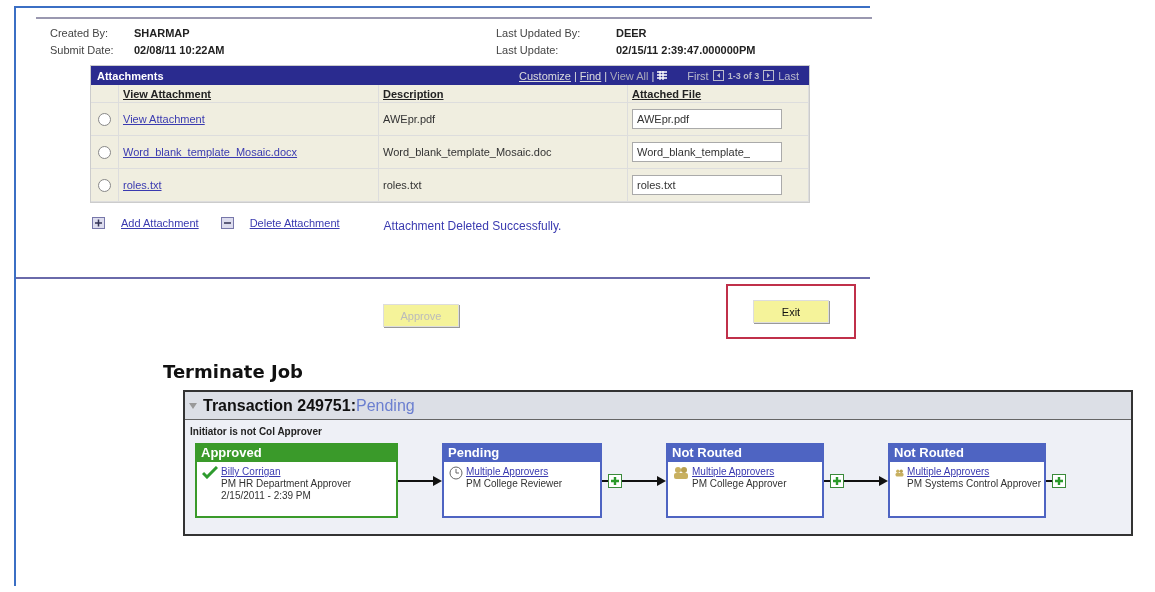  Describe the element at coordinates (162, 33) in the screenshot. I see `field-value: SHARMAP` at that location.